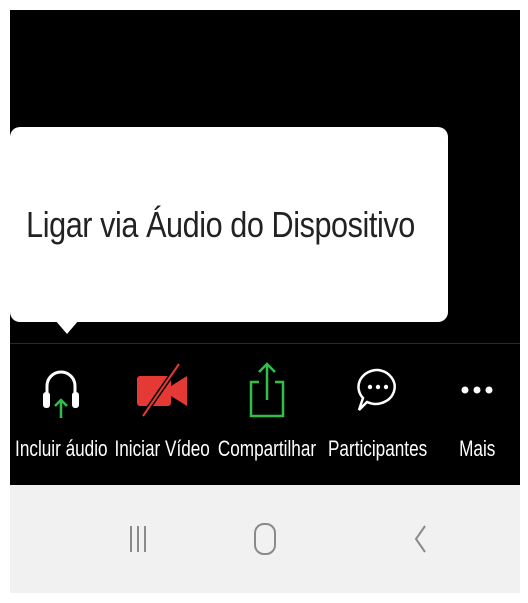 Image resolution: width=528 pixels, height=603 pixels. Describe the element at coordinates (220, 224) in the screenshot. I see `tooltip-text: Ligar via Áudio do Dispositivo` at that location.